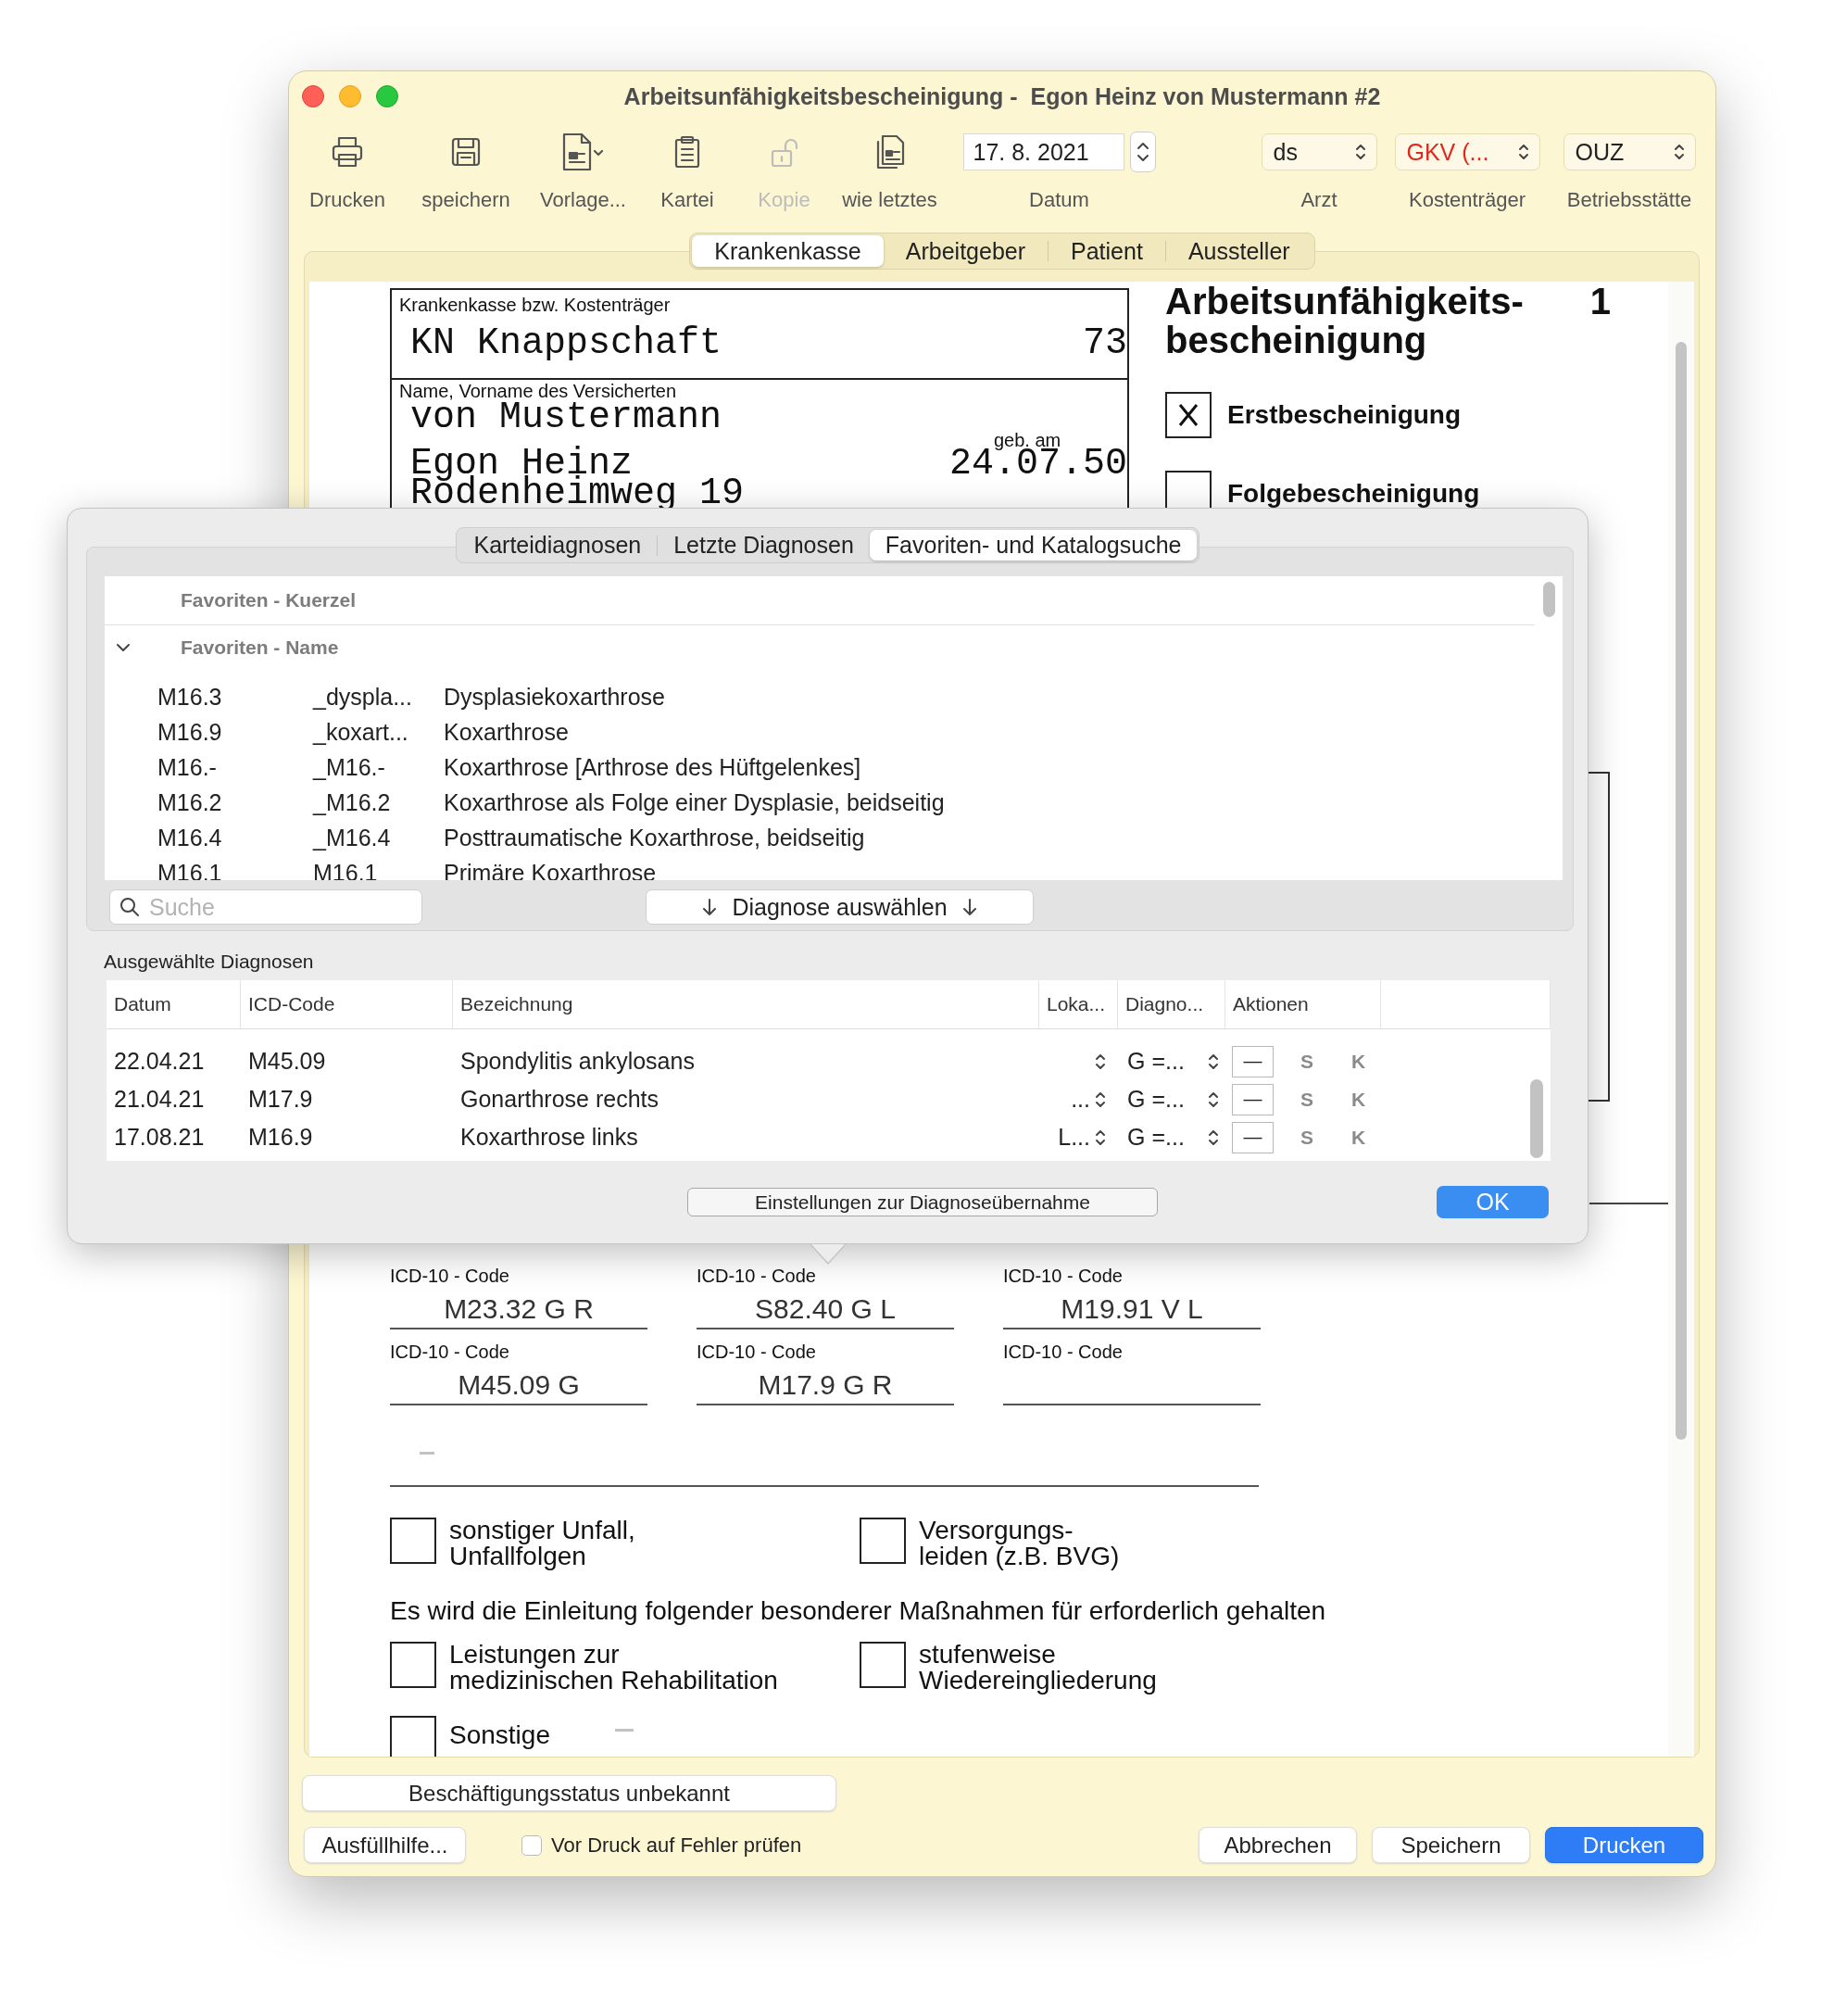 The image size is (1821, 2016). Describe the element at coordinates (840, 907) in the screenshot. I see `select-button: Diagnose auswählen` at that location.